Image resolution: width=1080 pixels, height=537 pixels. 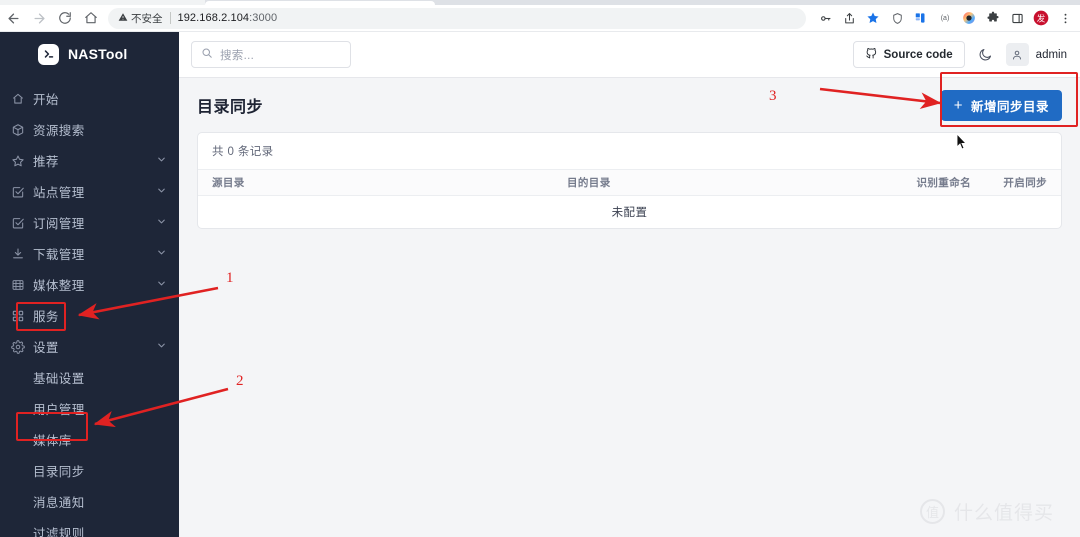 What do you see at coordinates (46, 162) in the screenshot?
I see `sidebar-label: 推荐` at bounding box center [46, 162].